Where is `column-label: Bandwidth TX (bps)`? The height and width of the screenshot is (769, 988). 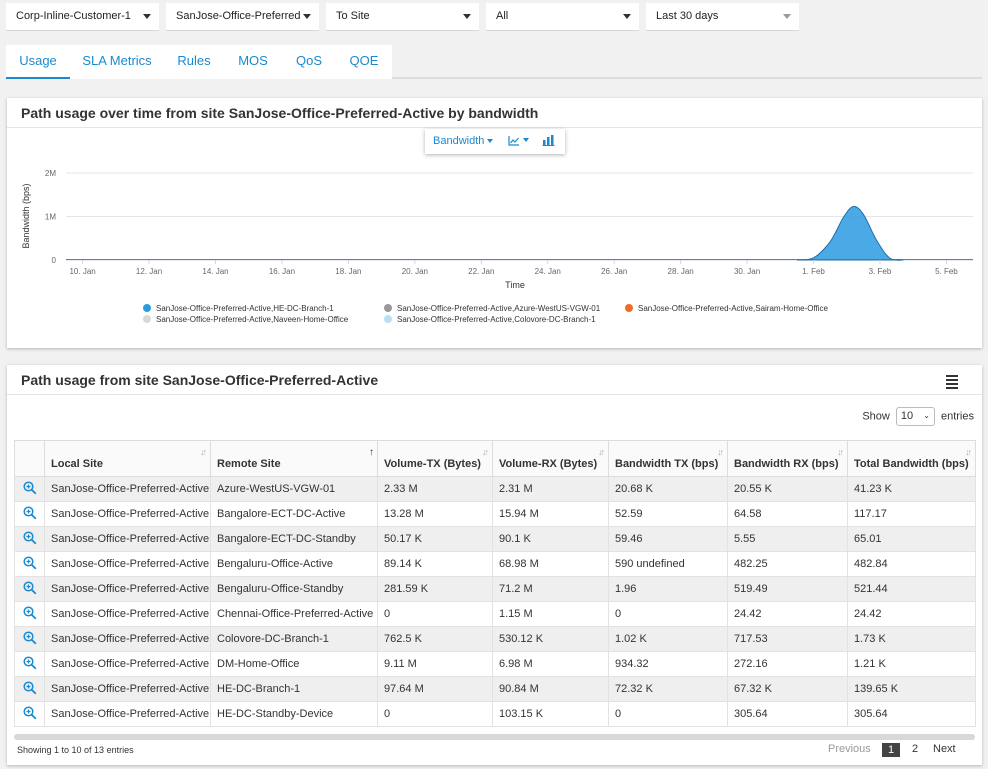
column-label: Bandwidth TX (bps) is located at coordinates (667, 464).